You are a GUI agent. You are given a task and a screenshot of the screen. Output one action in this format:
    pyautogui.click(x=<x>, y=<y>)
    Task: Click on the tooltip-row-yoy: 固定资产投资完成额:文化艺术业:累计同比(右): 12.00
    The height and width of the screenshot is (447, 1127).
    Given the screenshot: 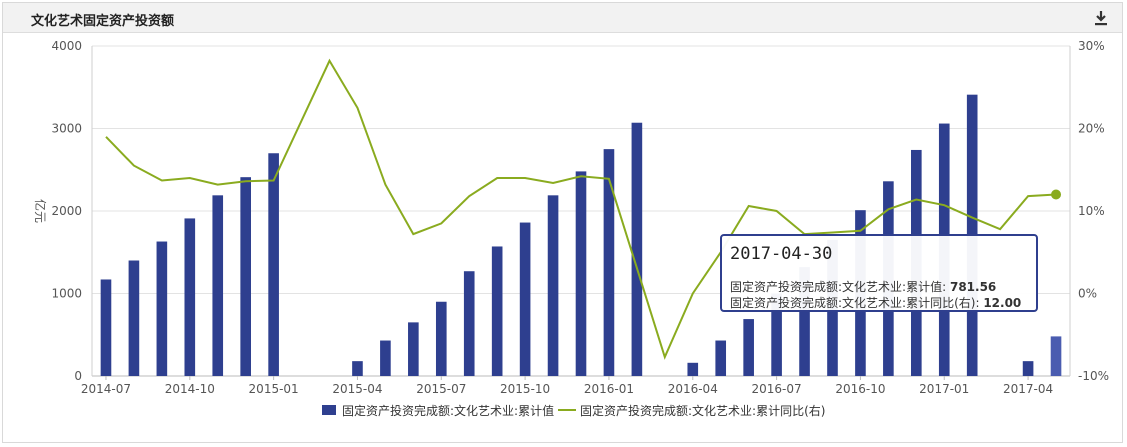 What is the action you would take?
    pyautogui.click(x=875, y=302)
    